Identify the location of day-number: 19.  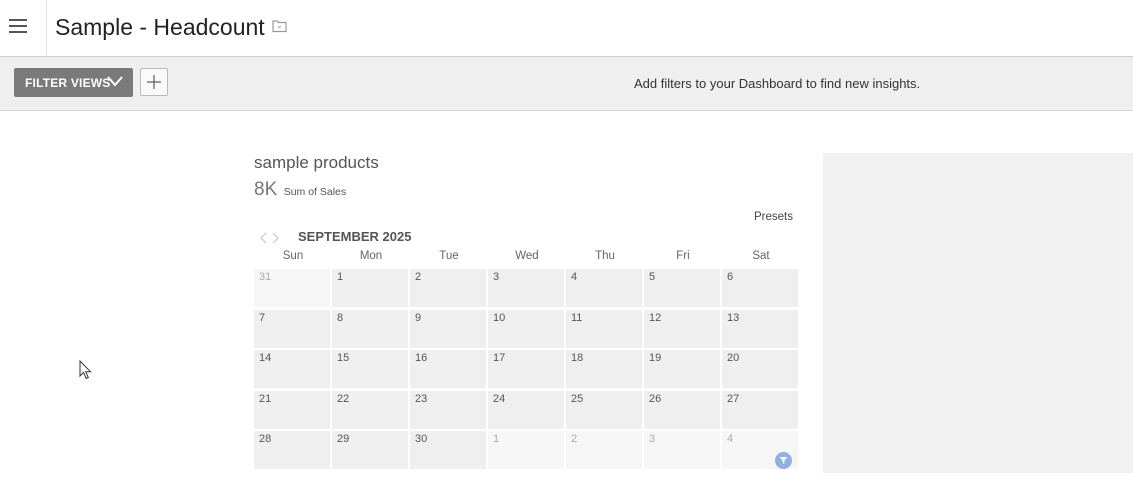
(655, 358).